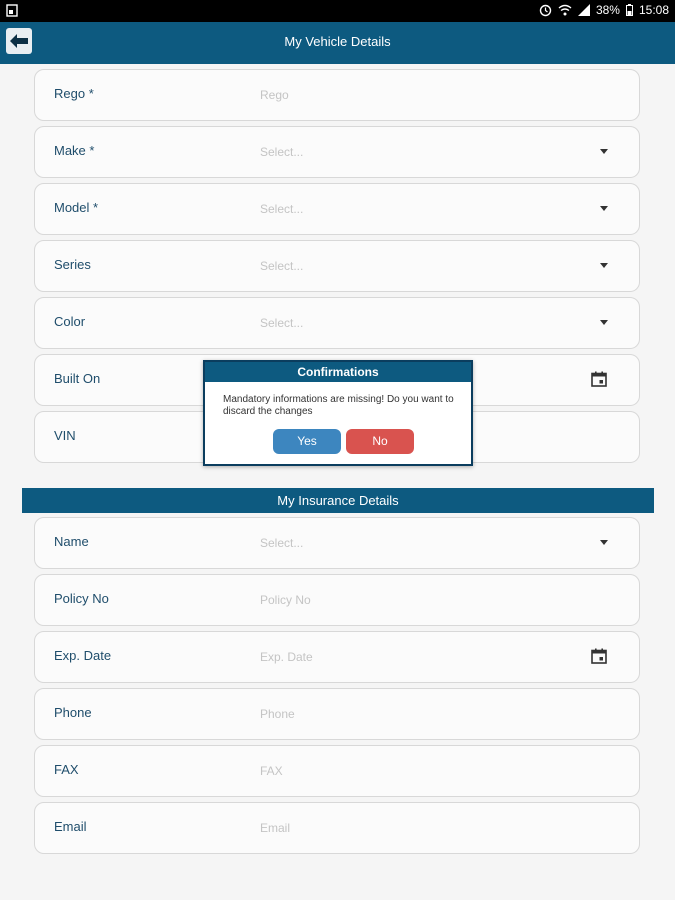  Describe the element at coordinates (70, 826) in the screenshot. I see `field-label: Email` at that location.